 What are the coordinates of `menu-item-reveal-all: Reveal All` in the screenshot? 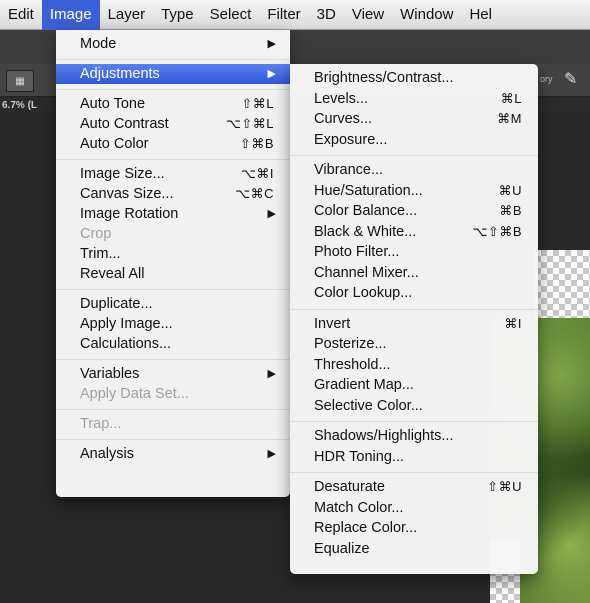 It's located at (173, 274).